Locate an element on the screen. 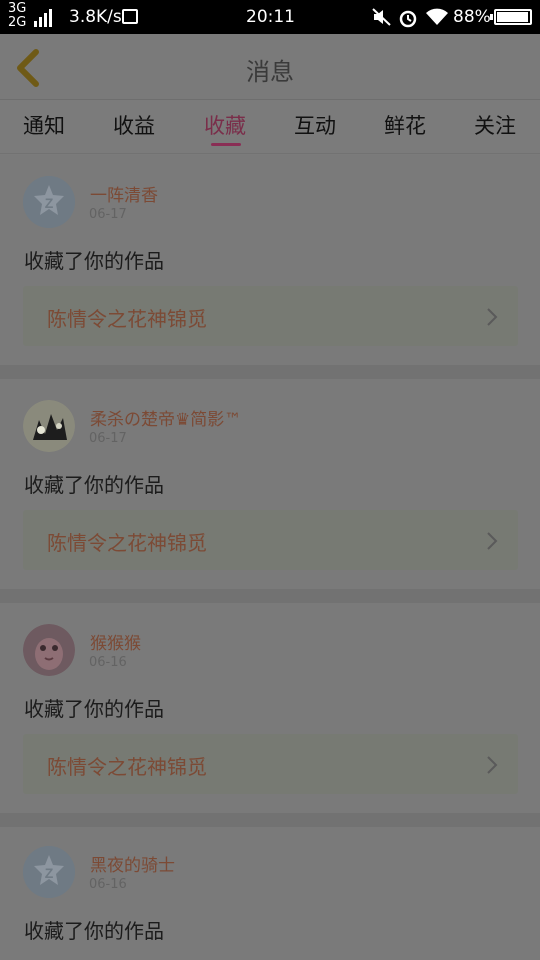 This screenshot has height=960, width=540. signal-icon is located at coordinates (47, 15).